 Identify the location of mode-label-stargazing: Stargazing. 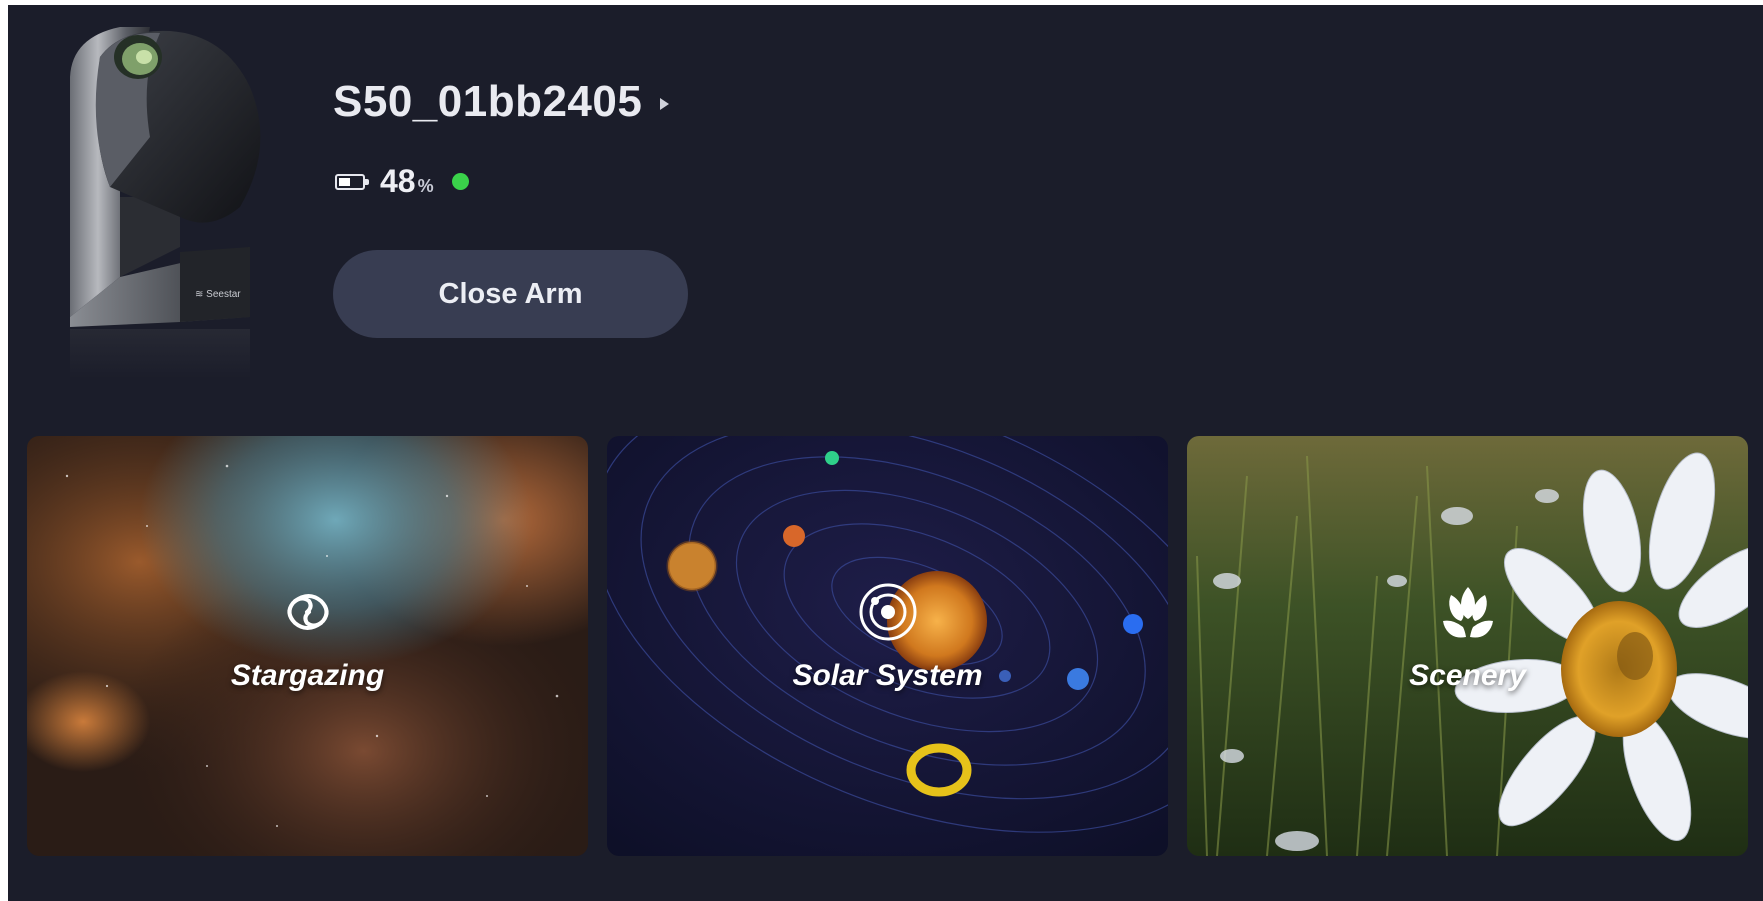
(307, 675).